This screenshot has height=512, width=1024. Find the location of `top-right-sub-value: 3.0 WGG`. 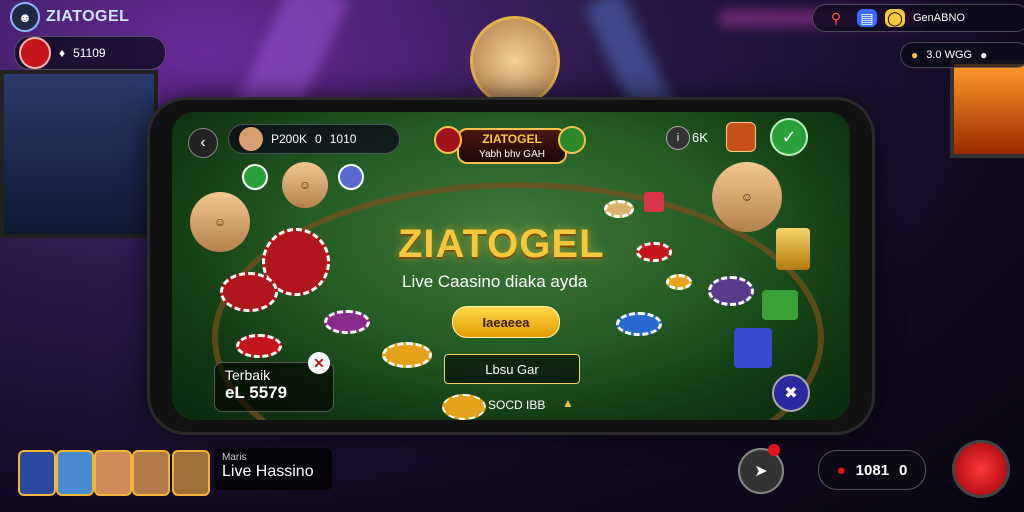

top-right-sub-value: 3.0 WGG is located at coordinates (949, 55).